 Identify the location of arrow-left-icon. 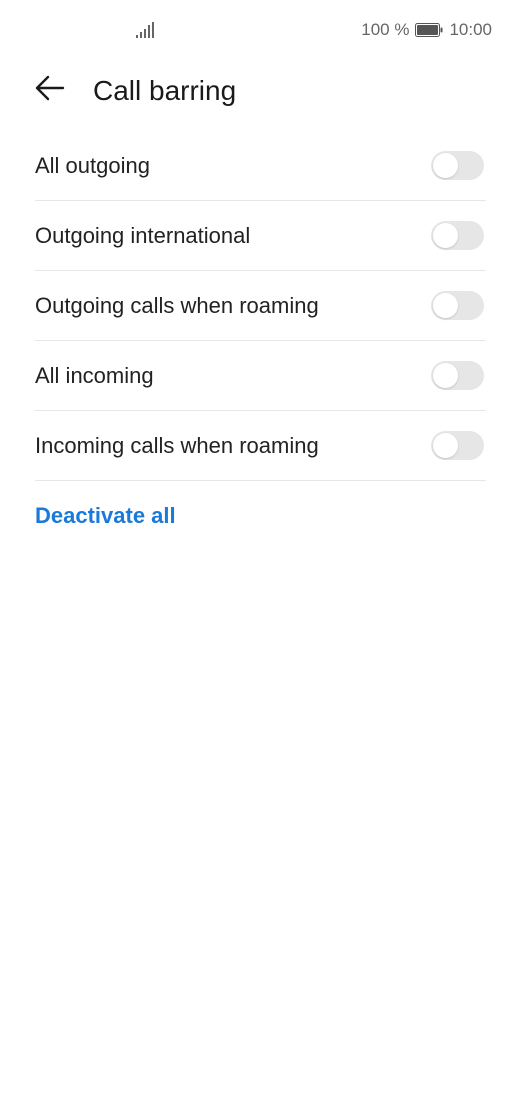
(50, 90).